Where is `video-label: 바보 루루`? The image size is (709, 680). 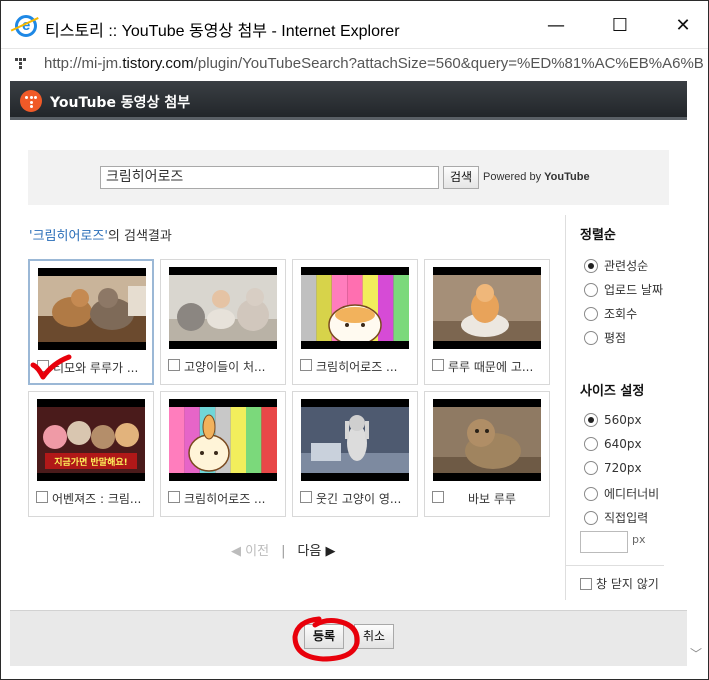 video-label: 바보 루루 is located at coordinates (488, 499).